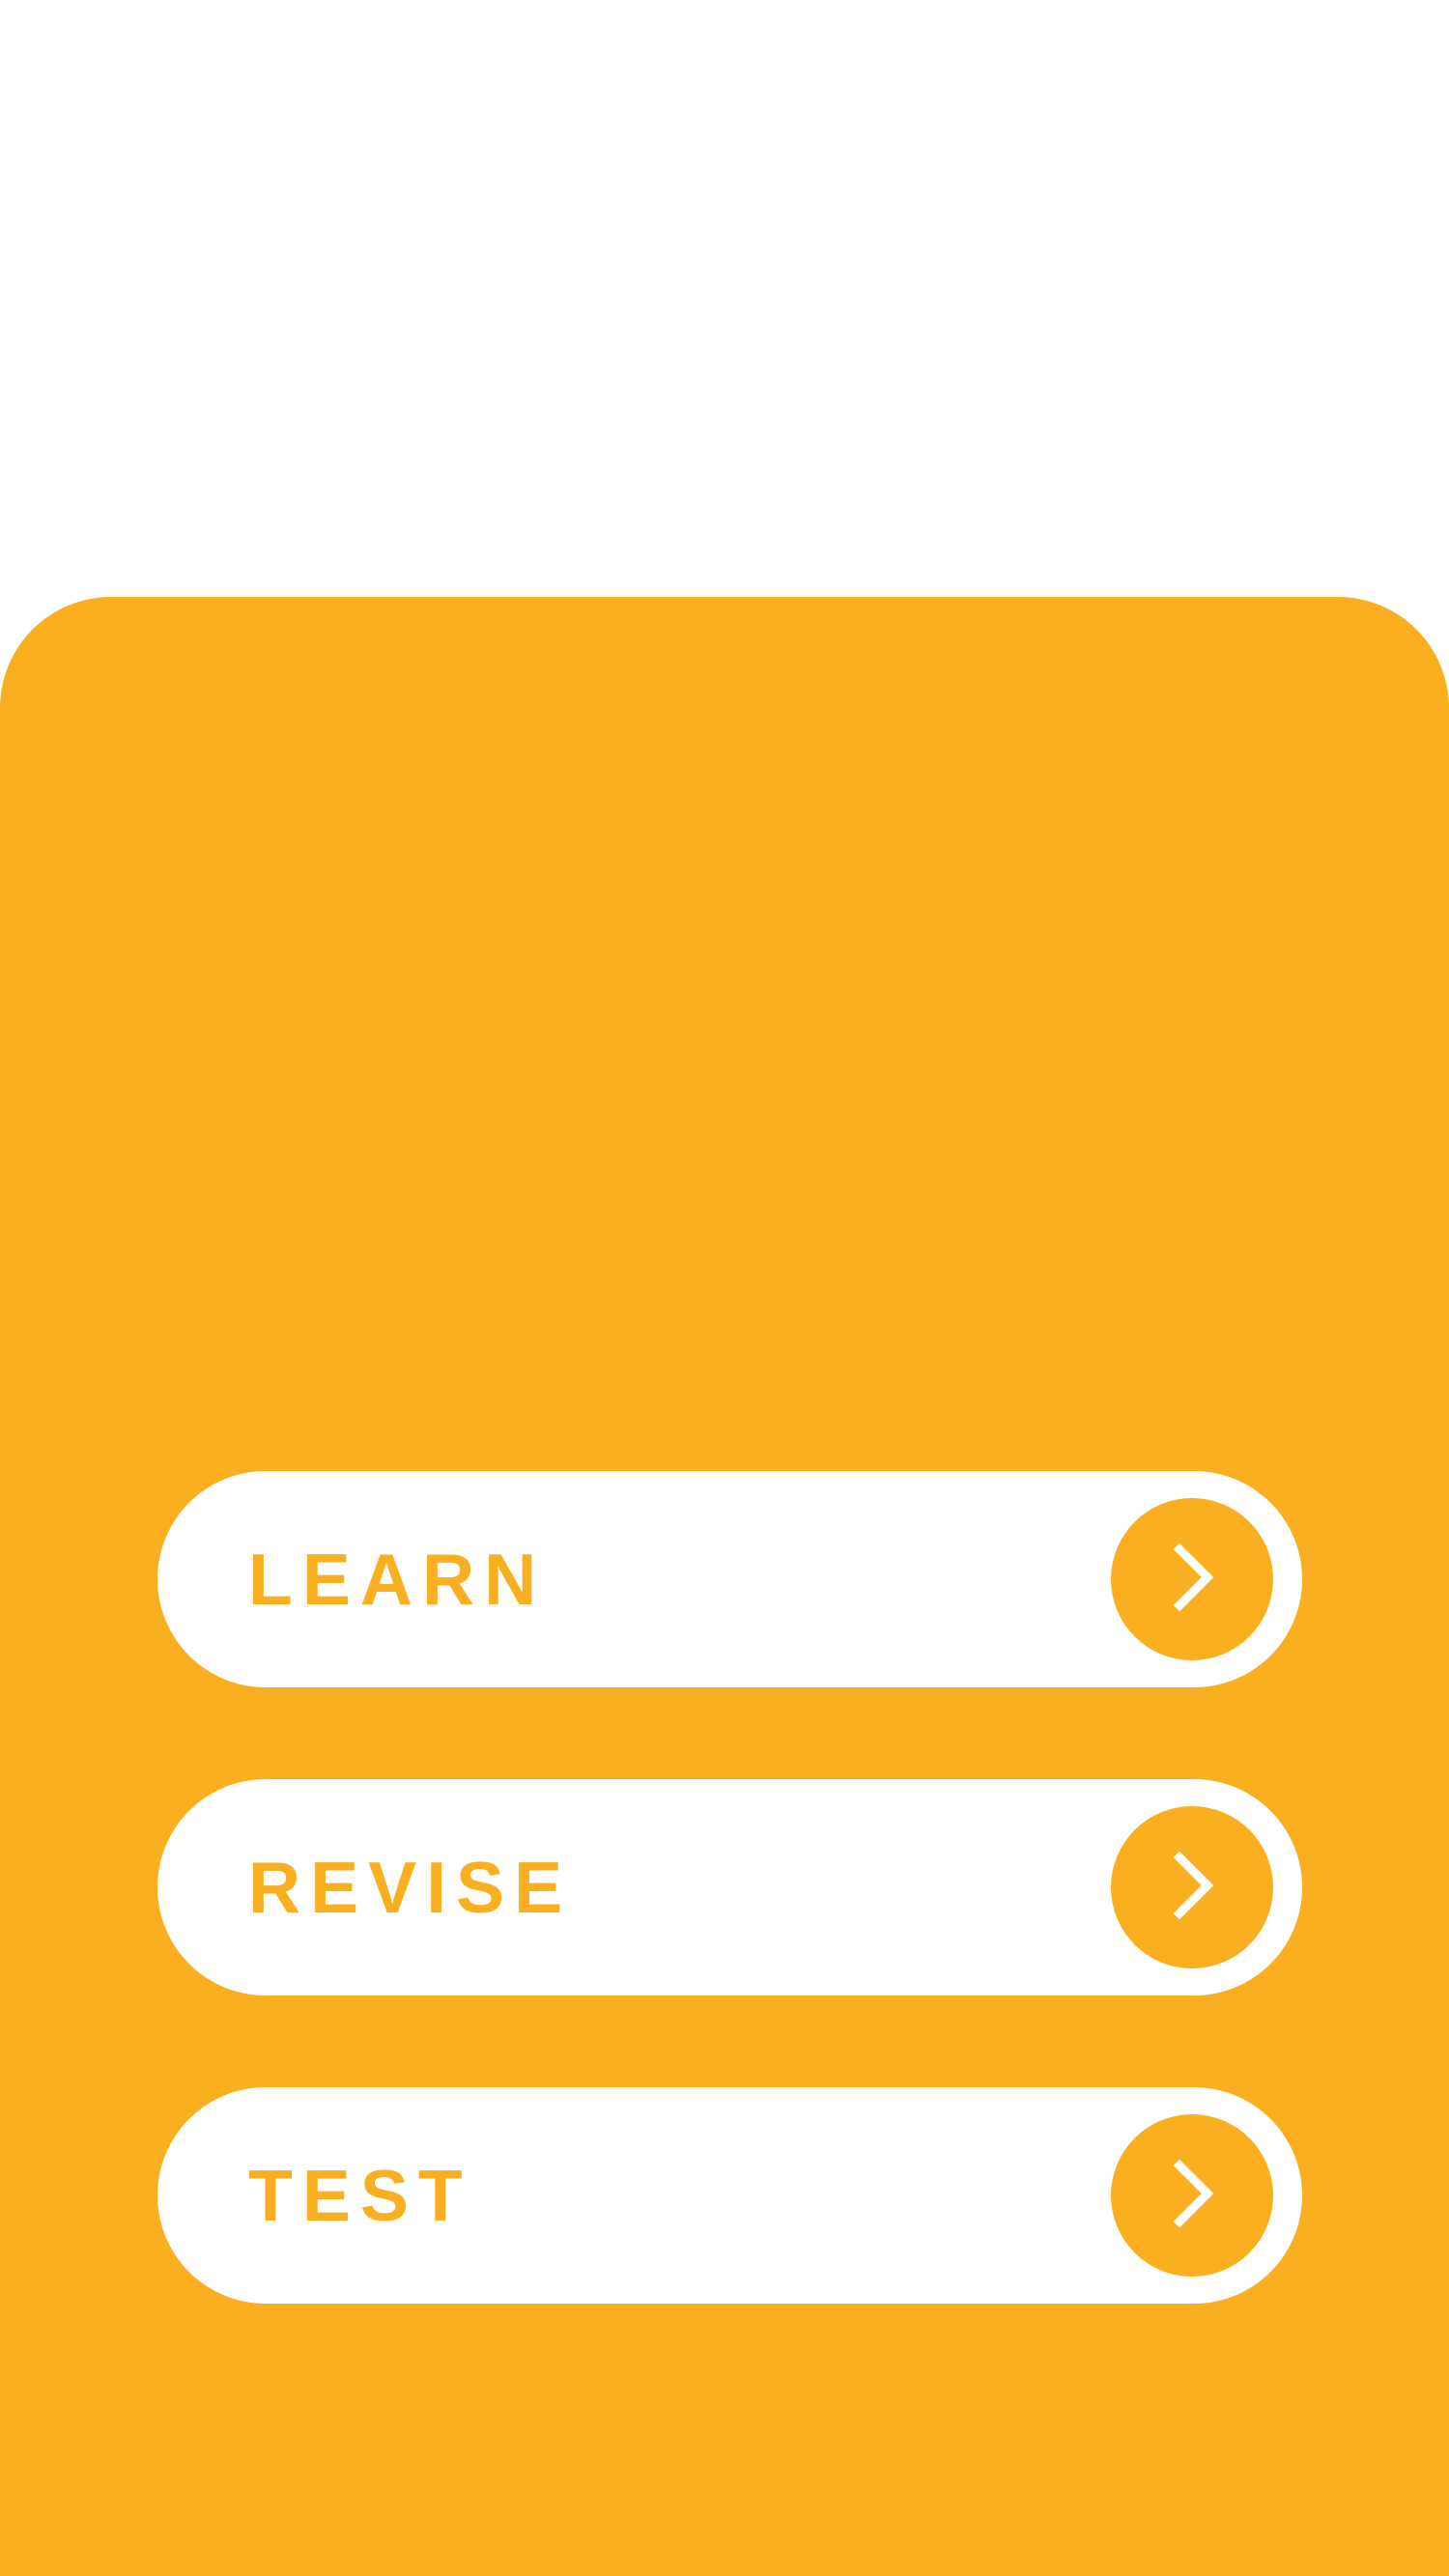 Image resolution: width=1449 pixels, height=2576 pixels. I want to click on test-label: TEST, so click(360, 2195).